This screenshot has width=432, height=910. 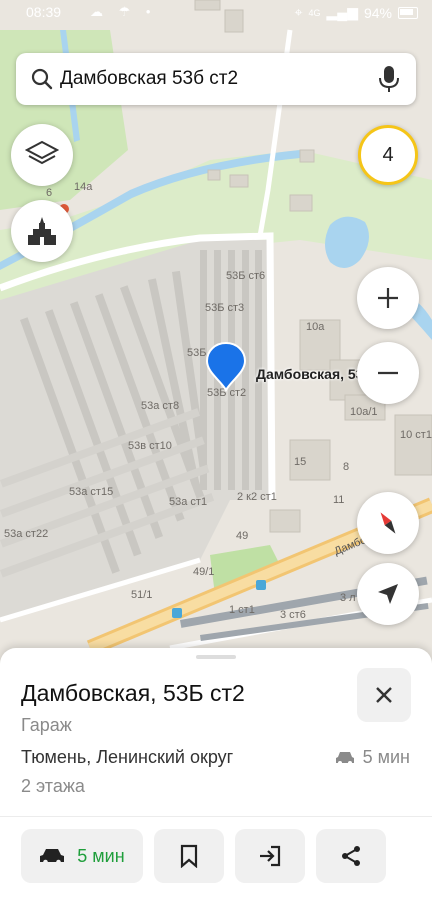 I want to click on compass-button, so click(x=388, y=523).